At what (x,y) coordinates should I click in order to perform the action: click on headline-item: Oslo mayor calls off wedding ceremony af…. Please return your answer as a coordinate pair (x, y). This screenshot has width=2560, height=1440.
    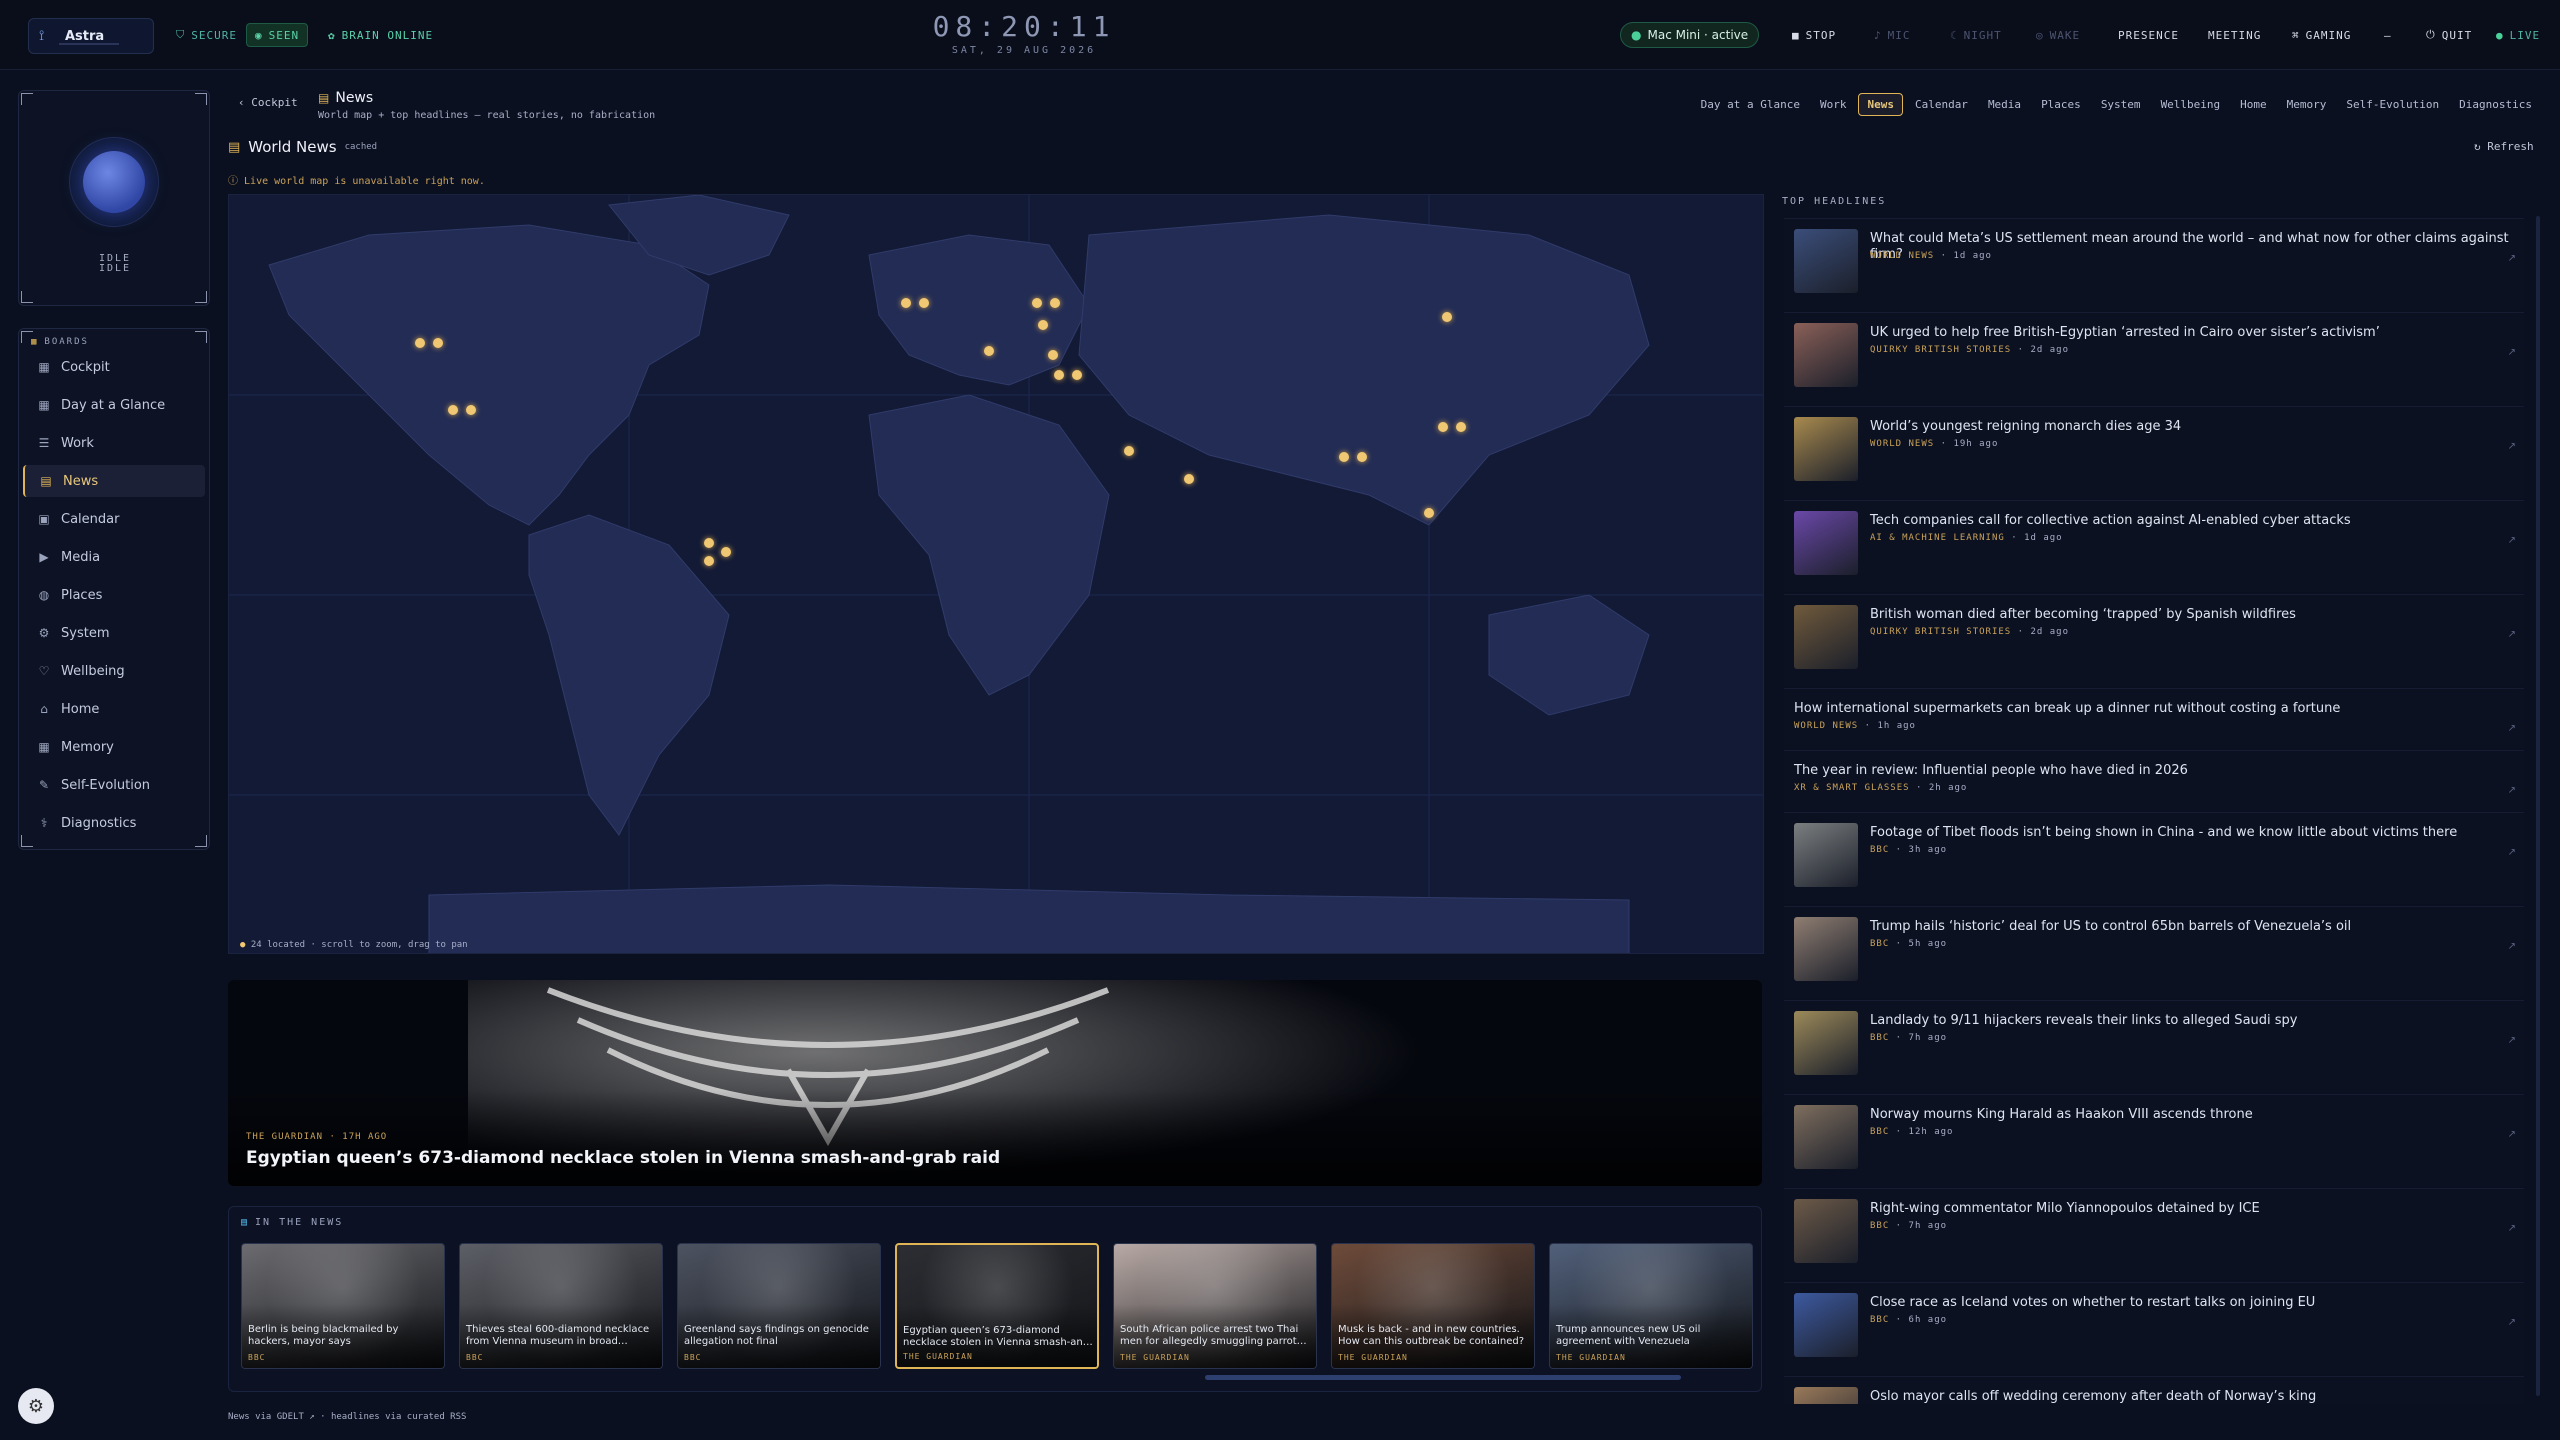
    Looking at the image, I should click on (2154, 1390).